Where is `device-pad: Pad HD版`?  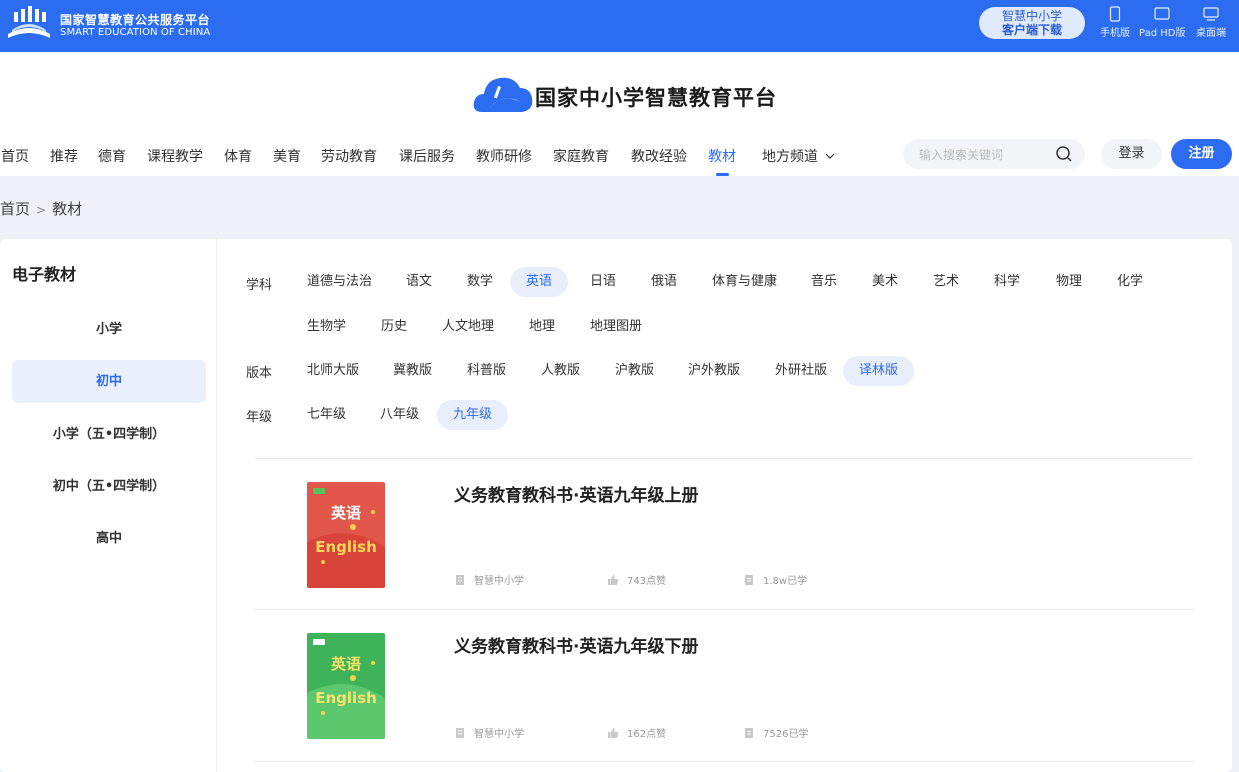 device-pad: Pad HD版 is located at coordinates (1162, 22).